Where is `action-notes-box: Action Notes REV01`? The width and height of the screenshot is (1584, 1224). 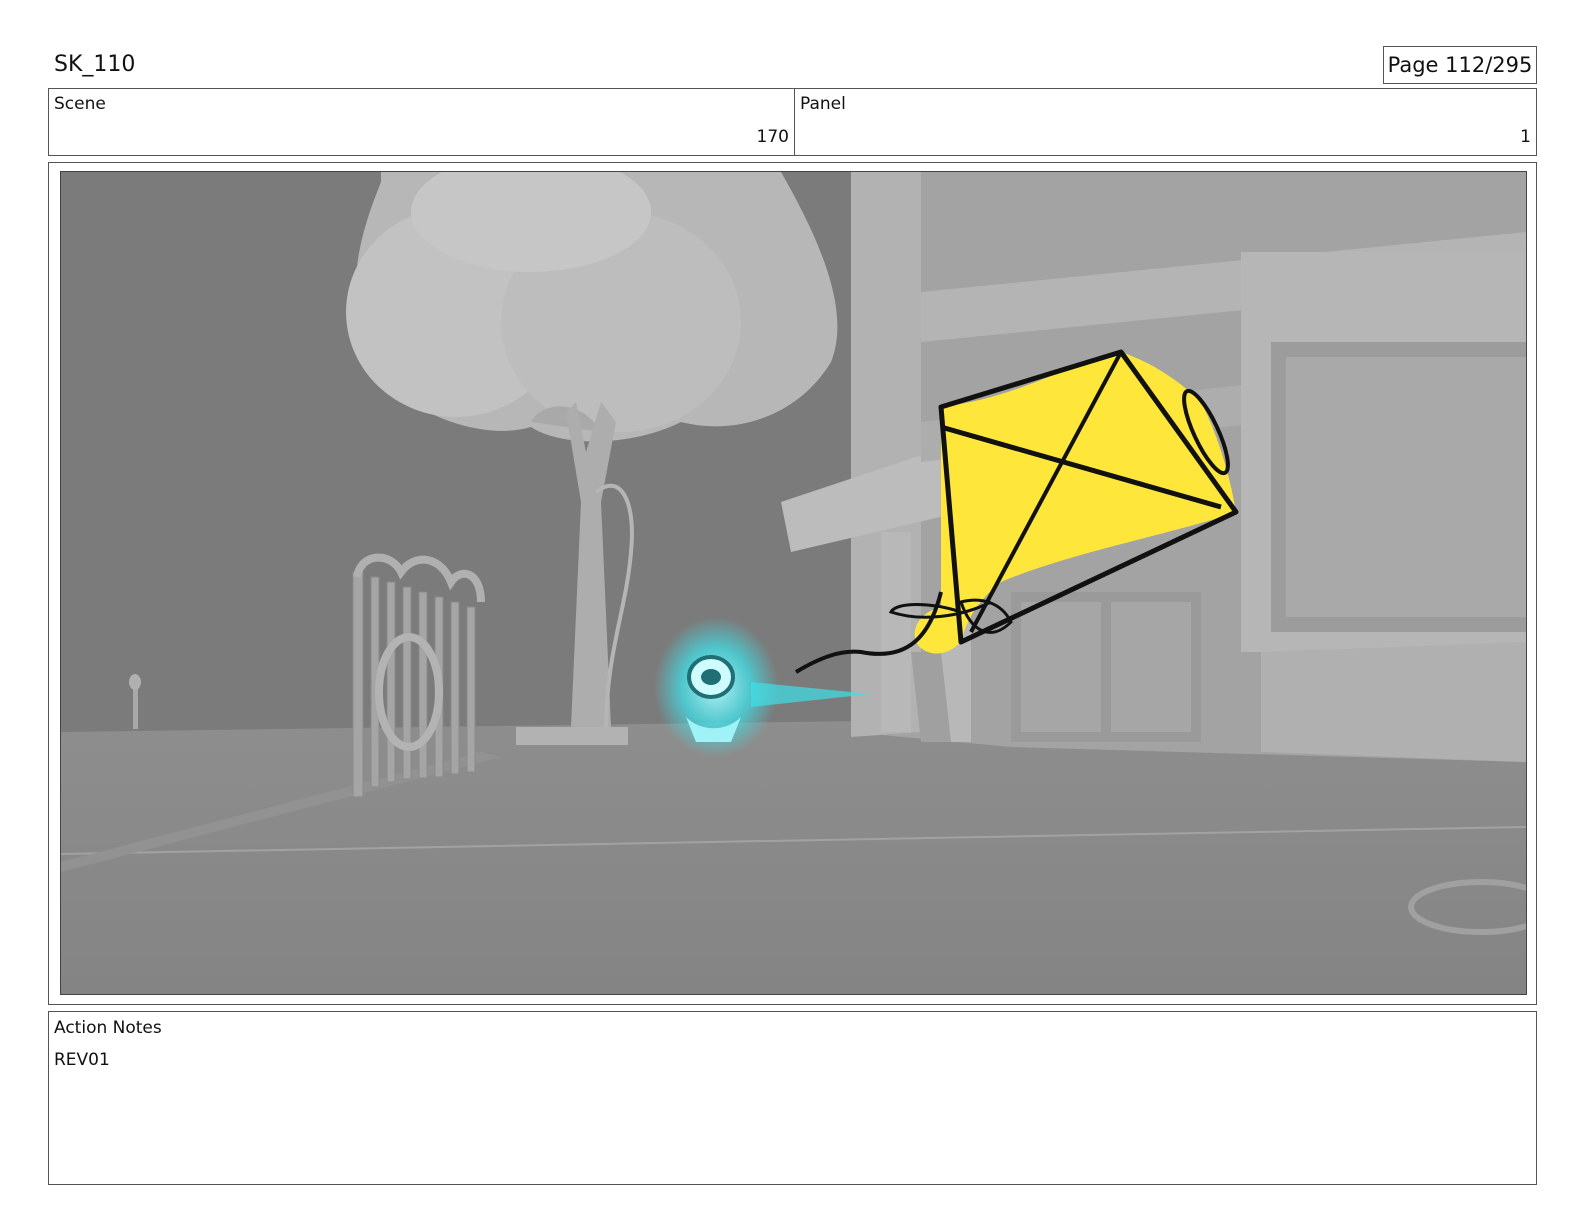
action-notes-box: Action Notes REV01 is located at coordinates (792, 1098).